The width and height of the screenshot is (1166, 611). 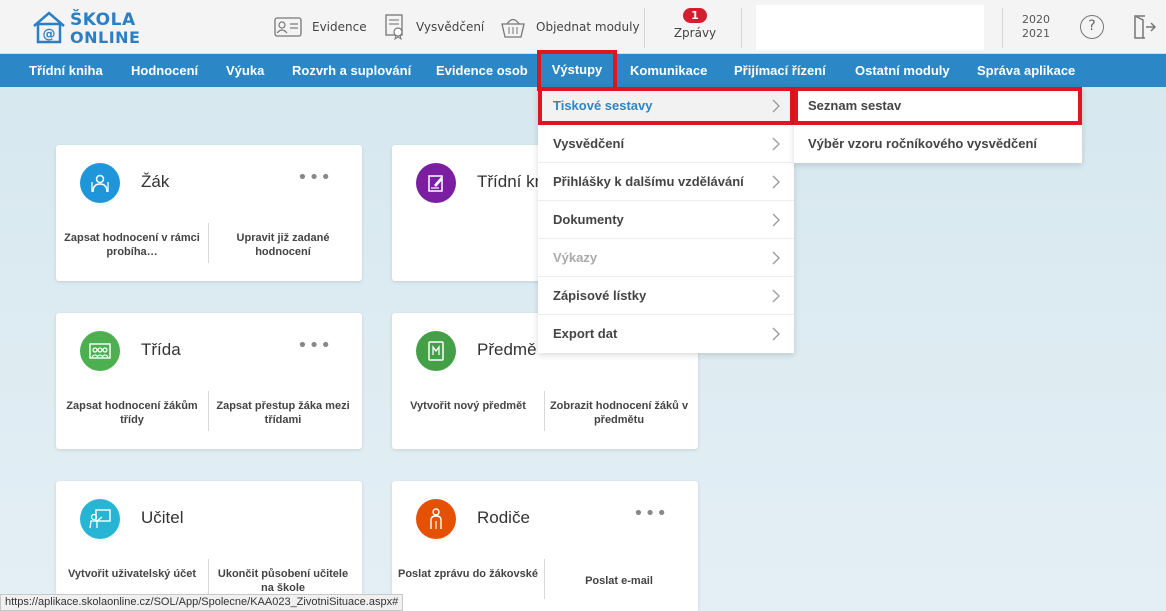 What do you see at coordinates (513, 28) in the screenshot?
I see `basket-icon` at bounding box center [513, 28].